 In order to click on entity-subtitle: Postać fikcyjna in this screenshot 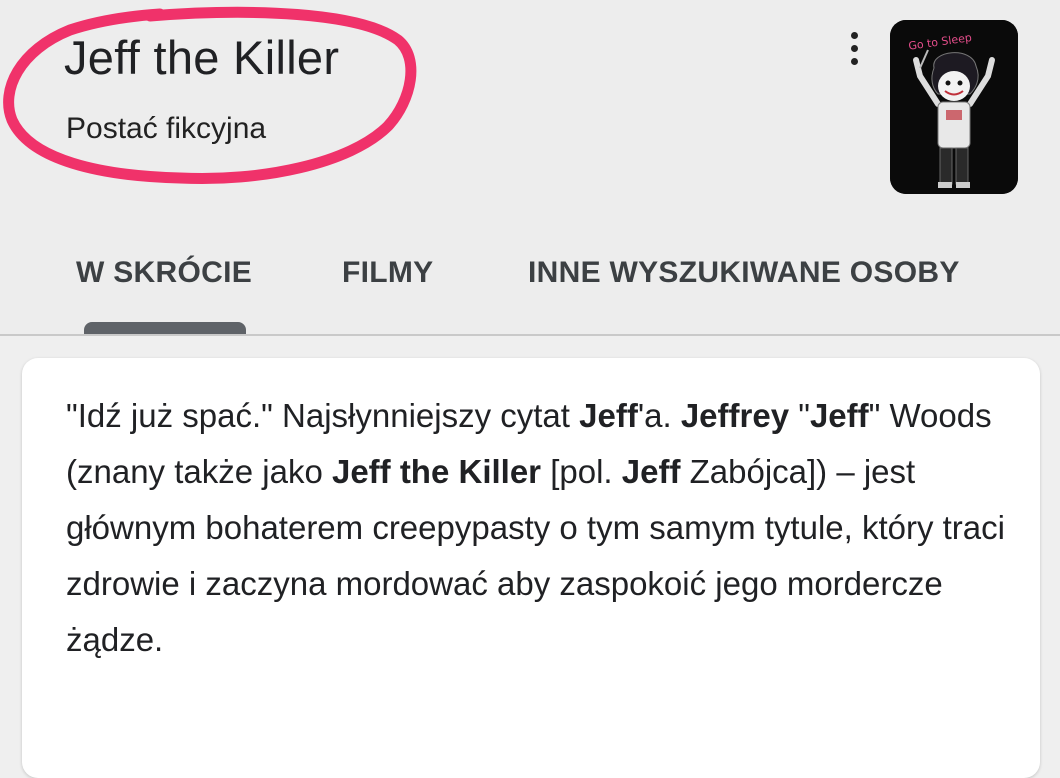, I will do `click(166, 128)`.